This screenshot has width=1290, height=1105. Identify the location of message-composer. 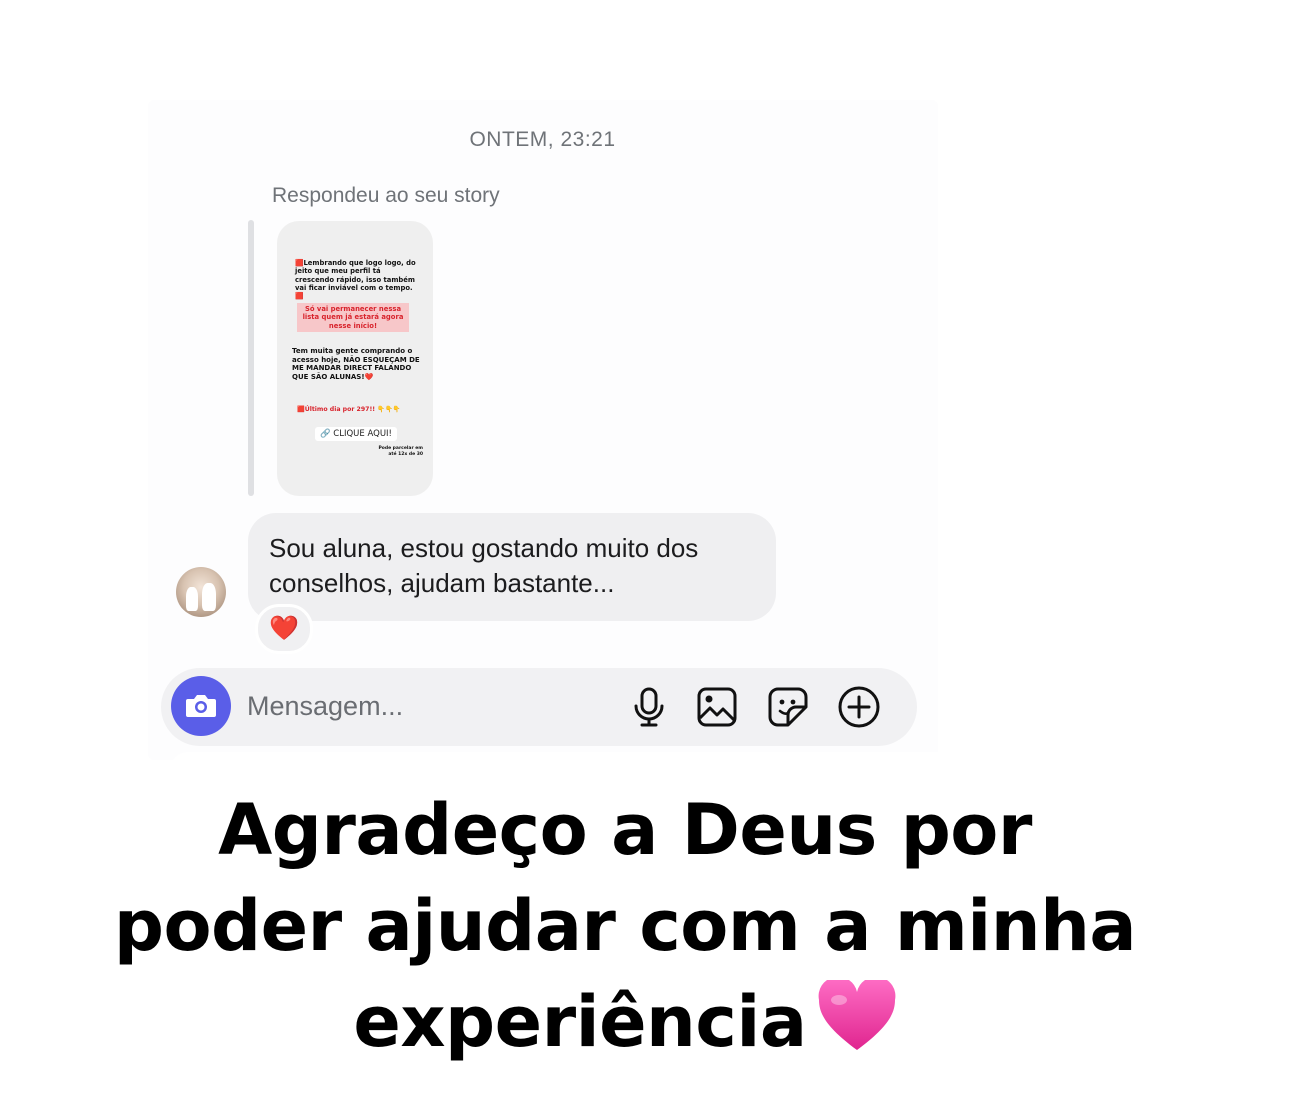
(539, 707).